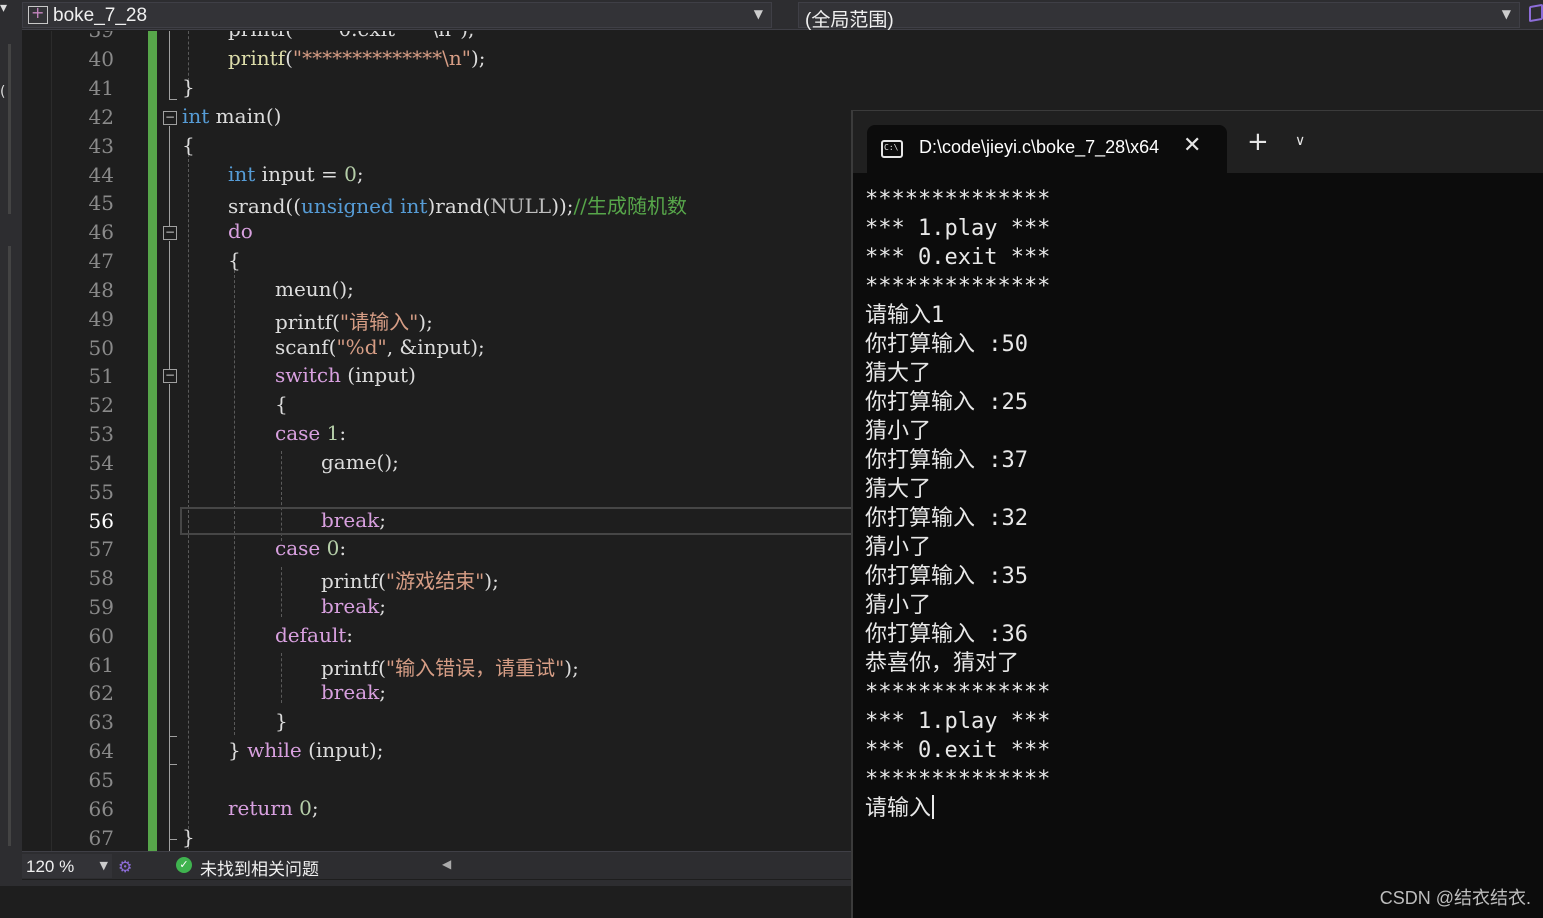 The image size is (1543, 918). Describe the element at coordinates (946, 576) in the screenshot. I see `console-line: 你打算输入 :35` at that location.